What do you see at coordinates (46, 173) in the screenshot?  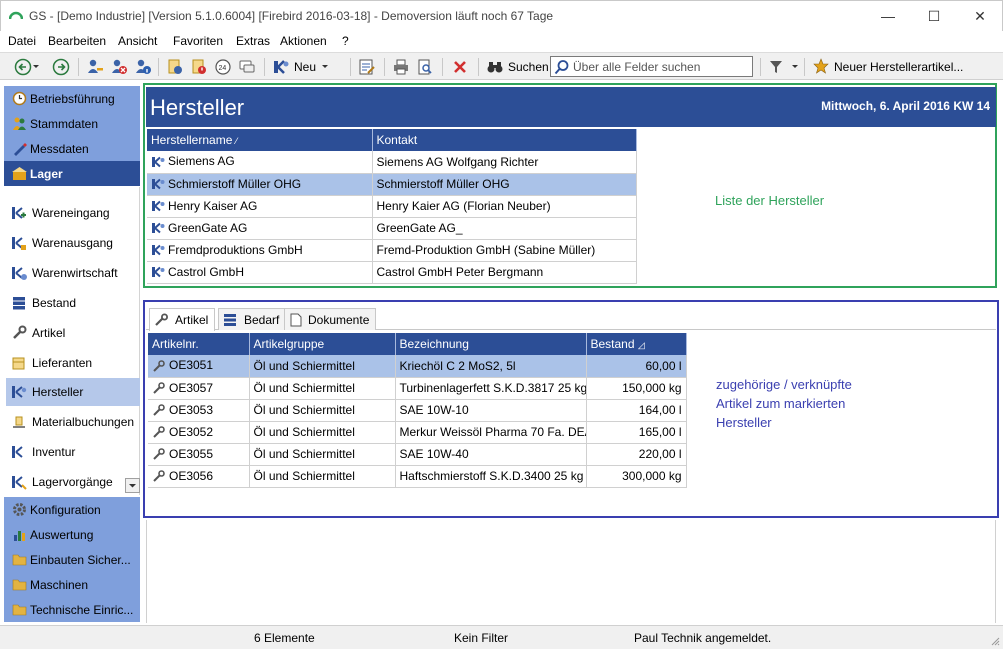 I see `sidebar-group-label: Lager` at bounding box center [46, 173].